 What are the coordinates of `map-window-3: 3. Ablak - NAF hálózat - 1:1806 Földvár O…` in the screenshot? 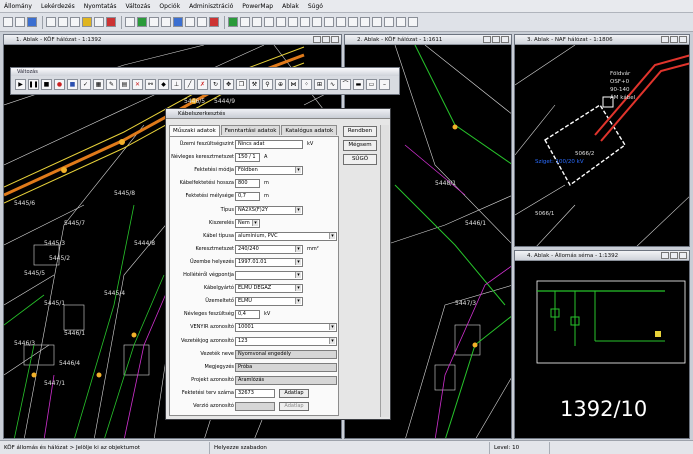 It's located at (602, 140).